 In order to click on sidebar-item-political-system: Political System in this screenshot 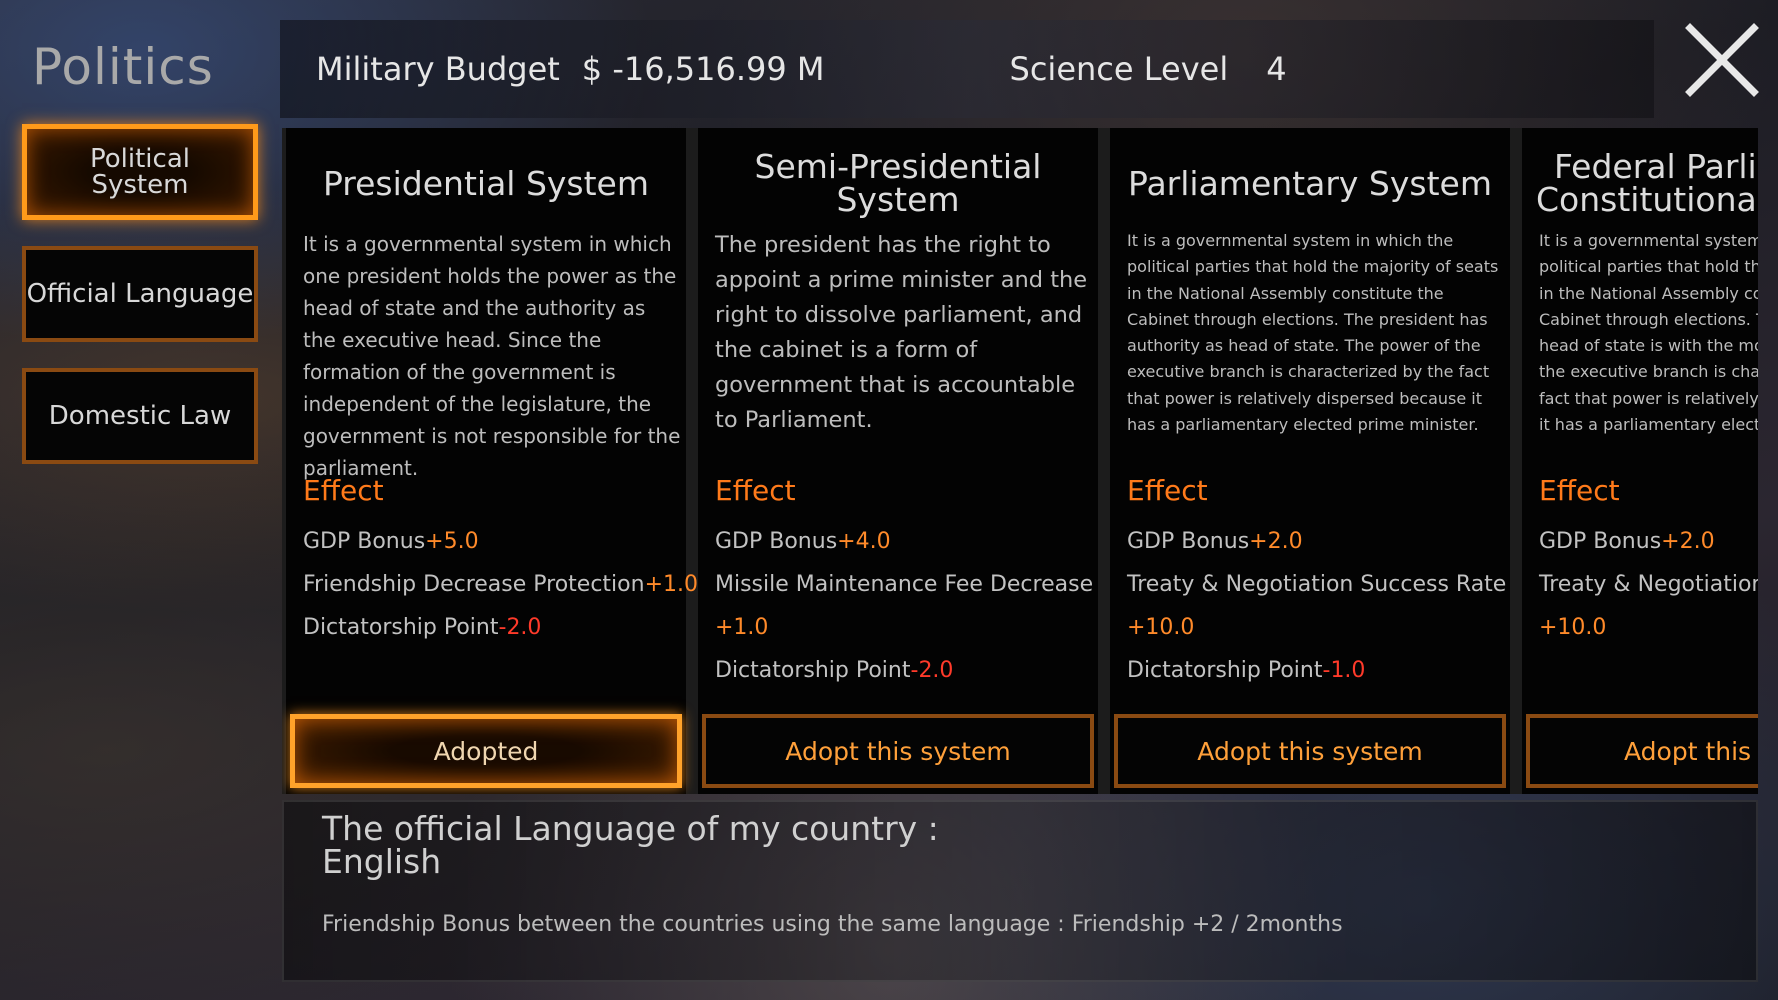, I will do `click(140, 172)`.